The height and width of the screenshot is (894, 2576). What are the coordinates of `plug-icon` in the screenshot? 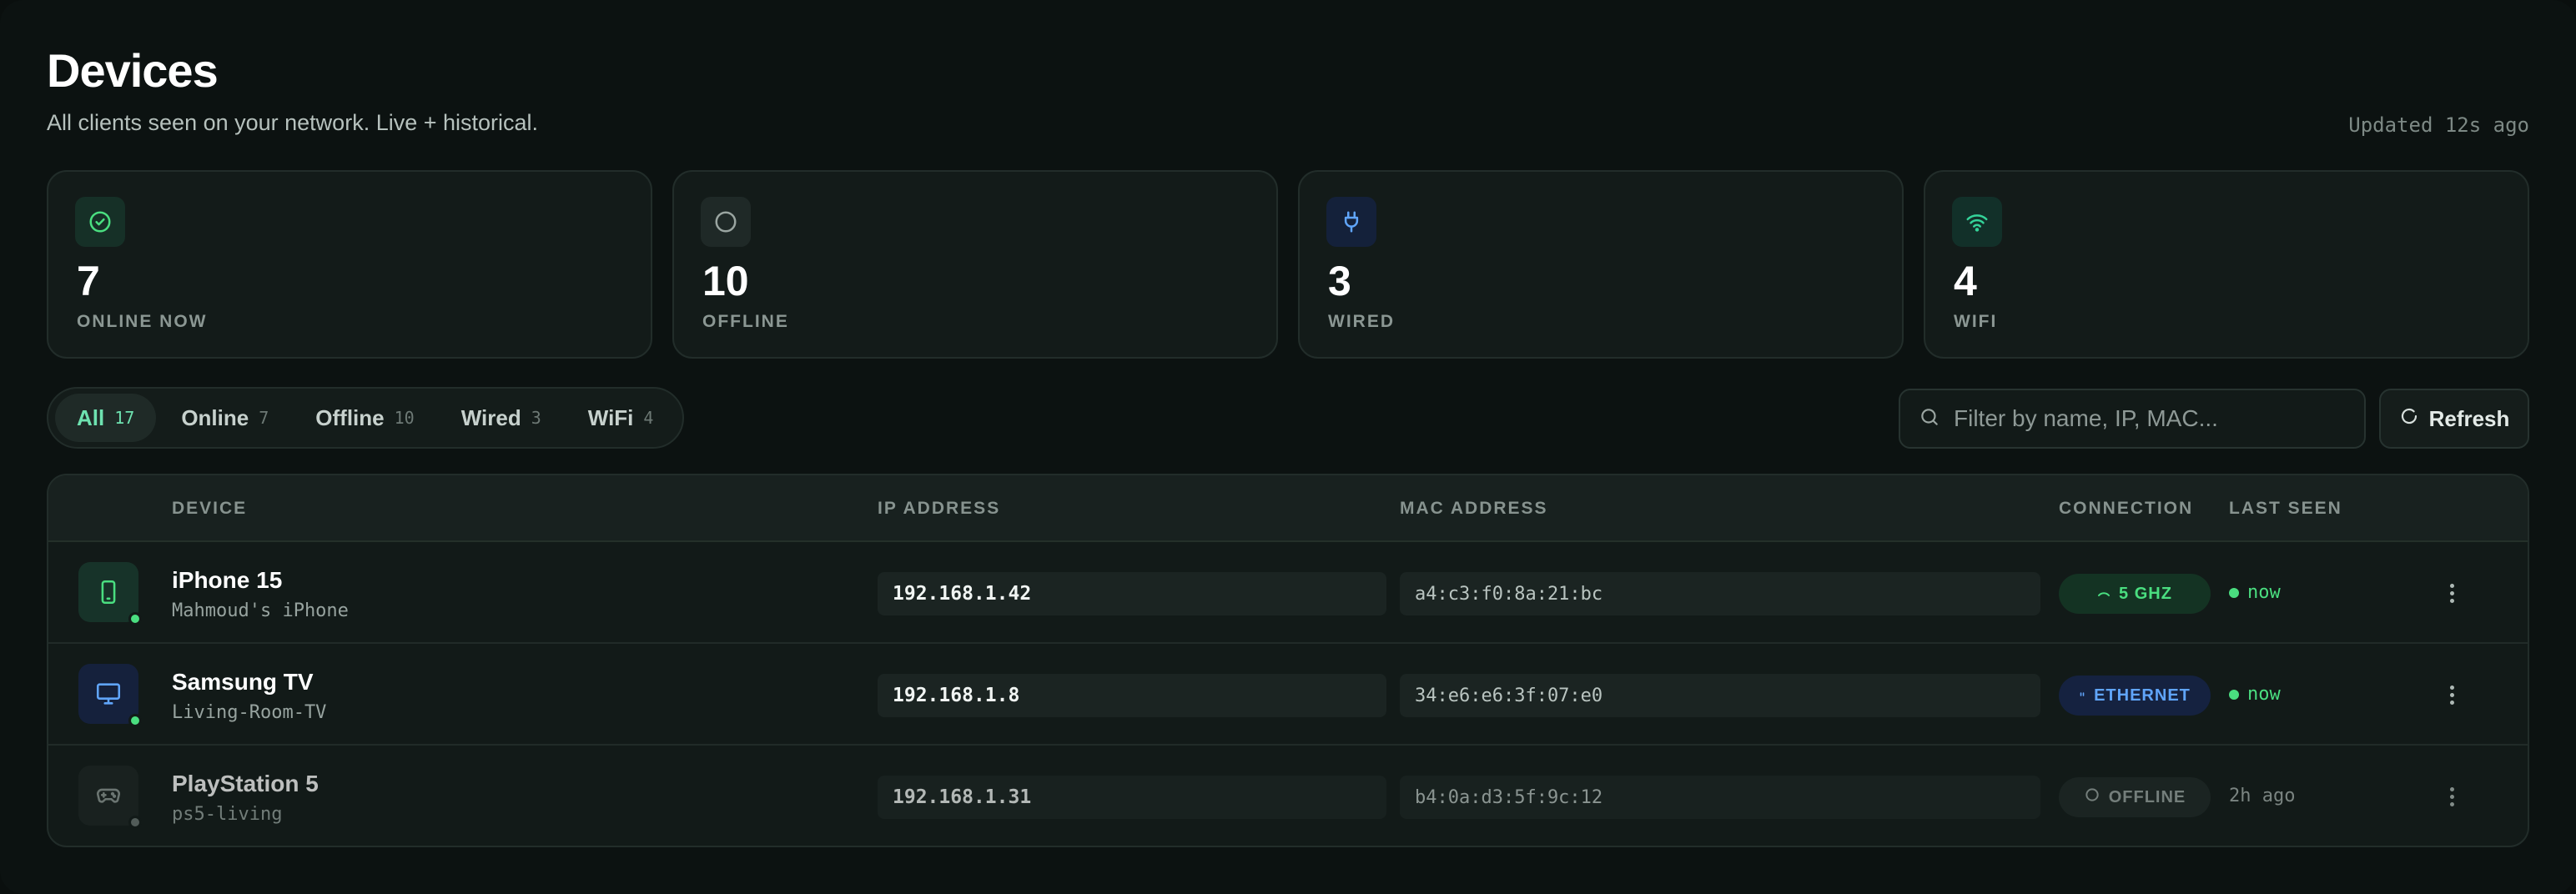 It's located at (1351, 222).